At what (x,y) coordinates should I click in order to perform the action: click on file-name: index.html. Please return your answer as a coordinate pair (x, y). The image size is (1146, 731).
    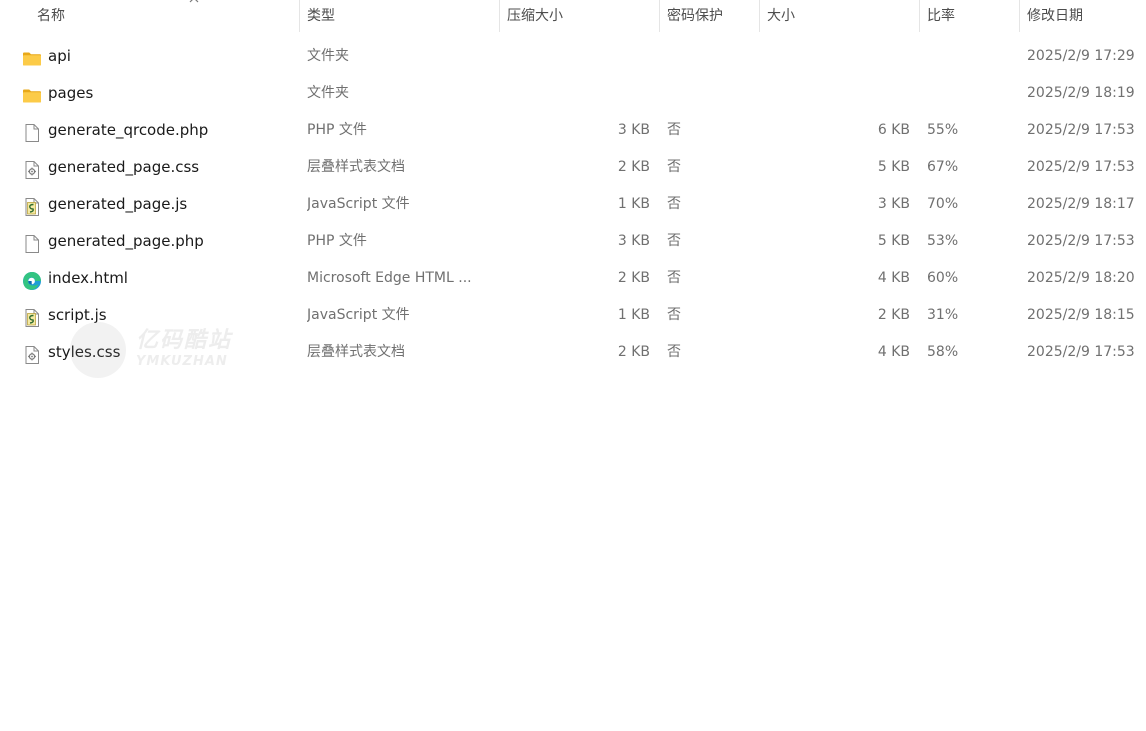
    Looking at the image, I should click on (88, 278).